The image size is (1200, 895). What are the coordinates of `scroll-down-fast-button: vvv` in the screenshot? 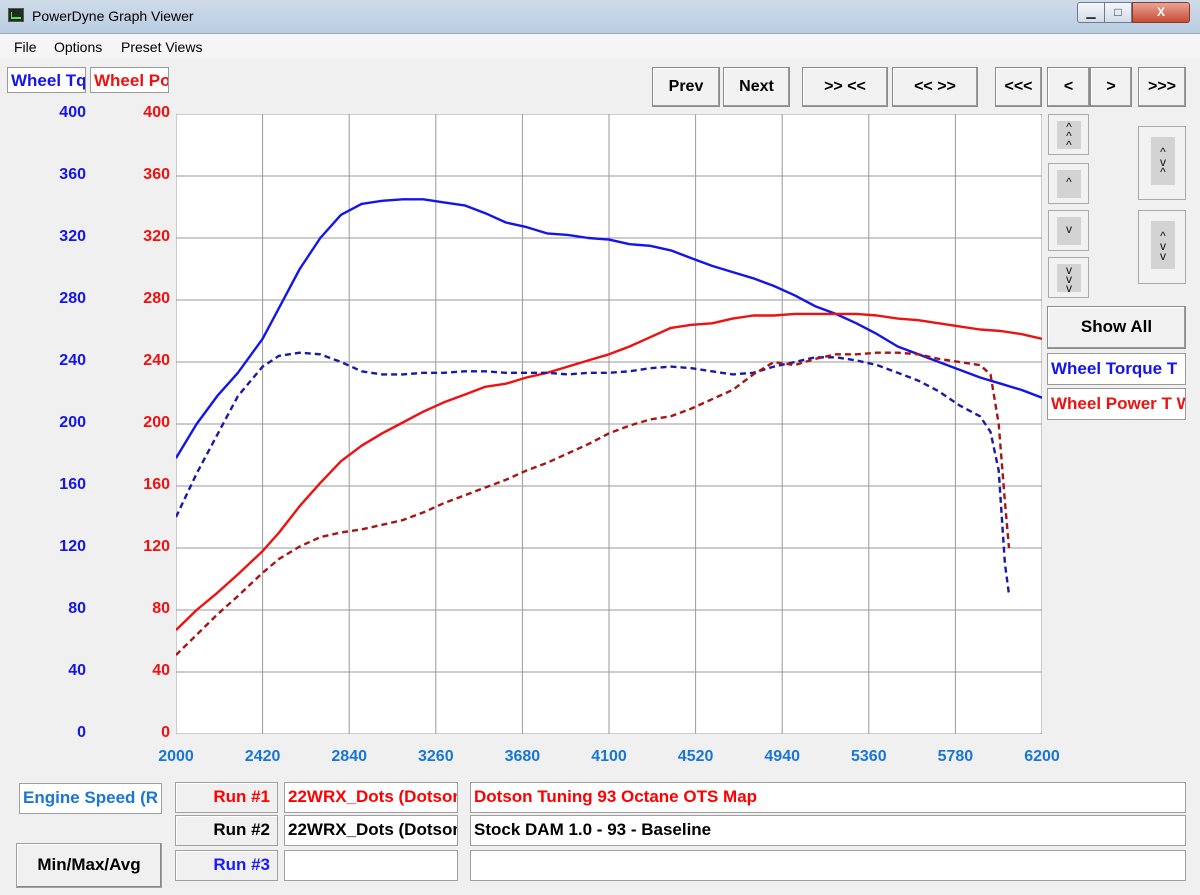 It's located at (1068, 277).